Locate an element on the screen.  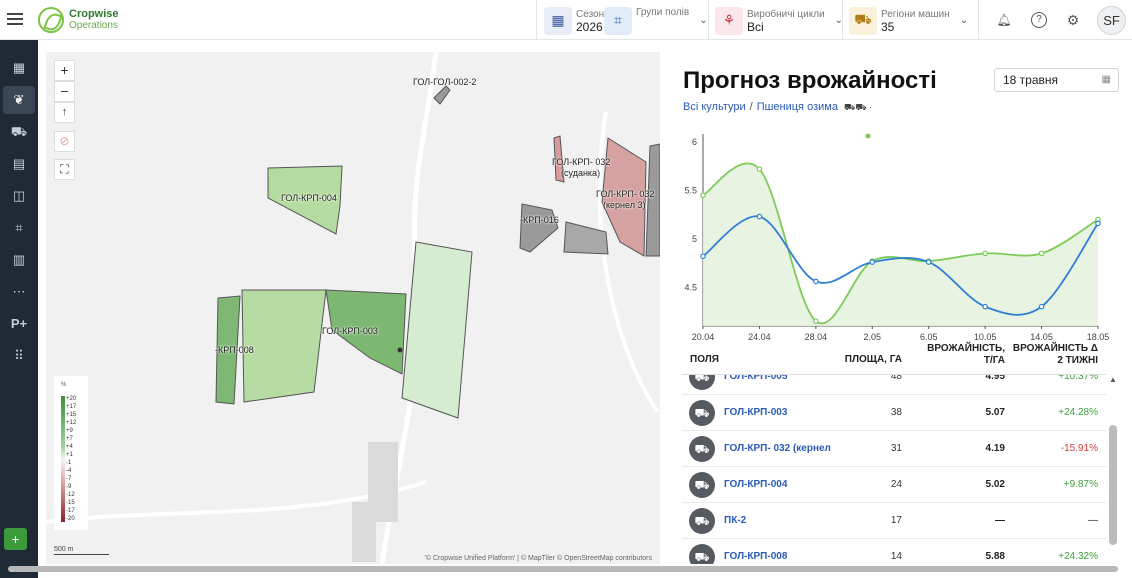
documents-icon: ▤ is located at coordinates (19, 164).